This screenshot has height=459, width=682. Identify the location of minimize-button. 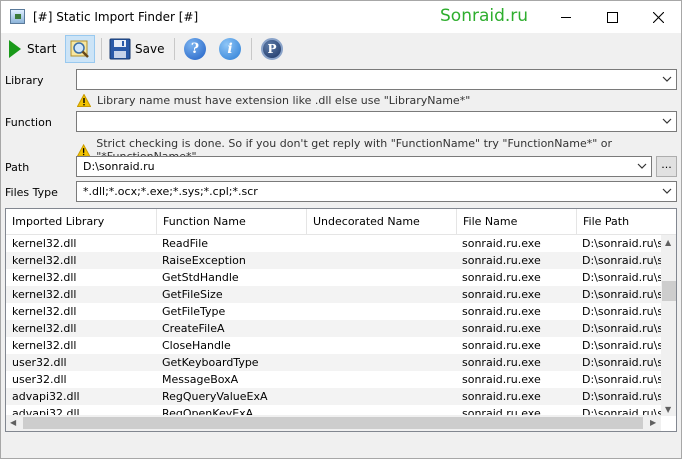
(566, 17).